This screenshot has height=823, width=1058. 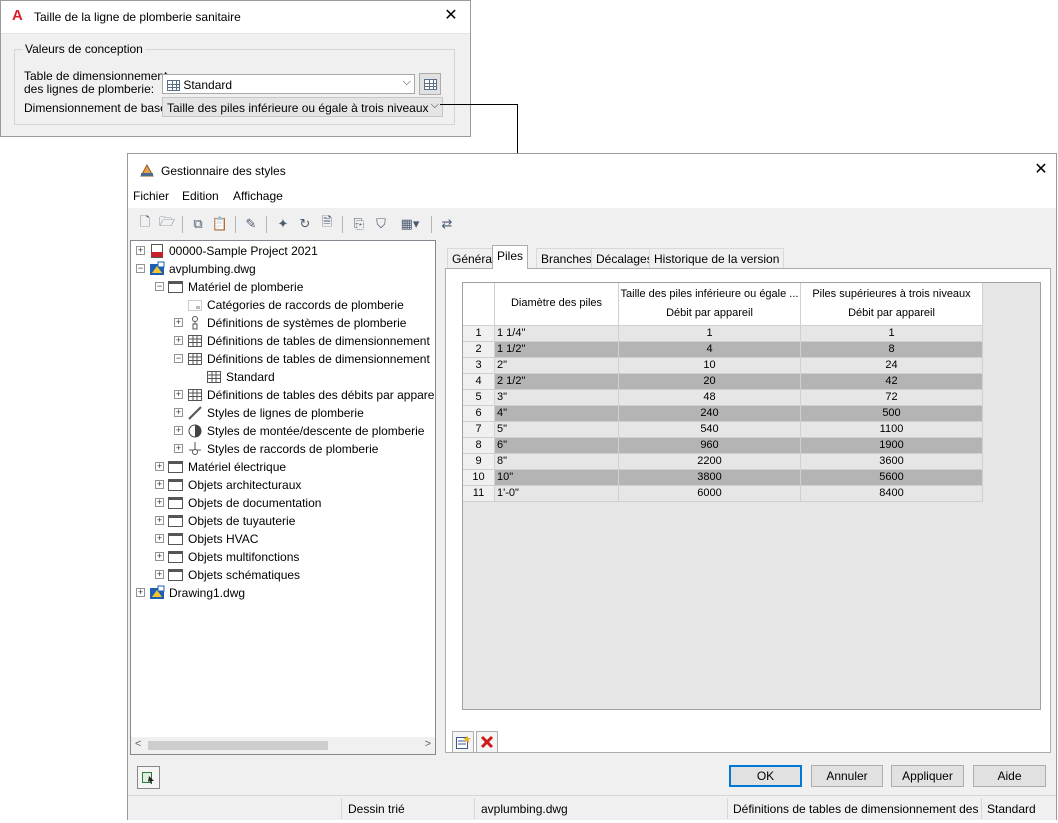 I want to click on table-row: 10 10" 3800 5600, so click(x=723, y=478).